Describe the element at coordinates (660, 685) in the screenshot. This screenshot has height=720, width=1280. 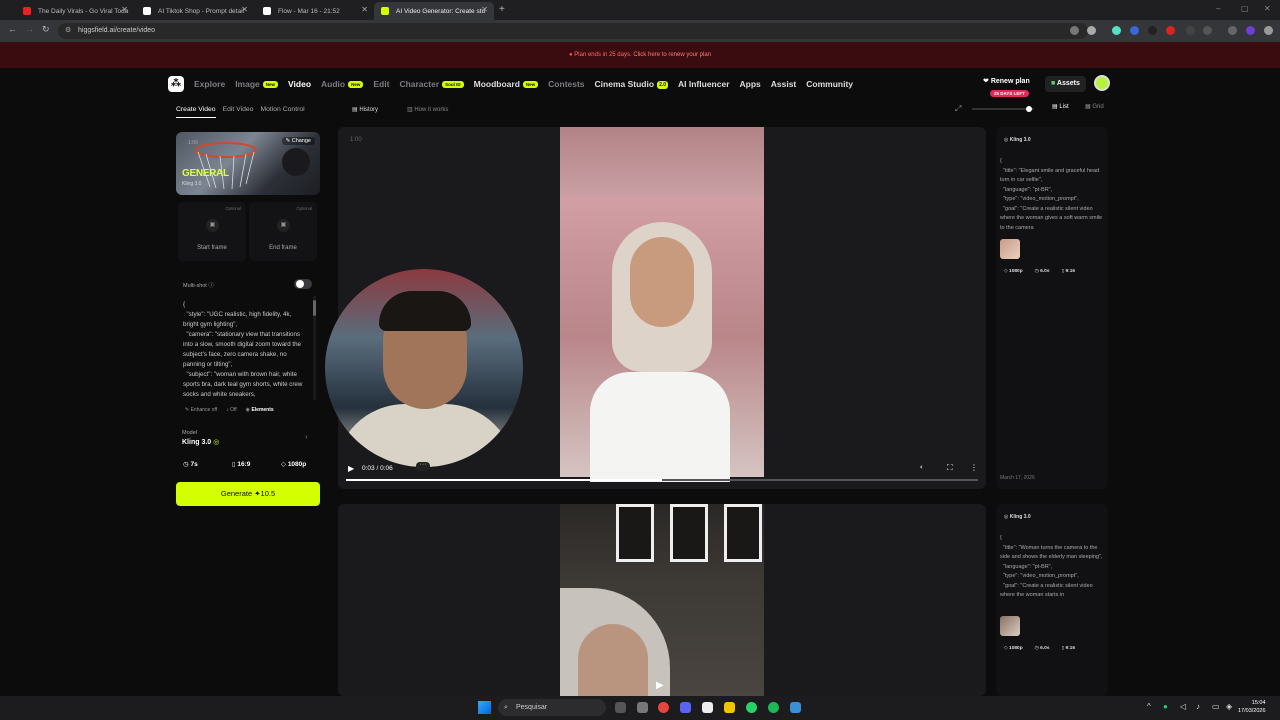
I see `play-icon: ▶` at that location.